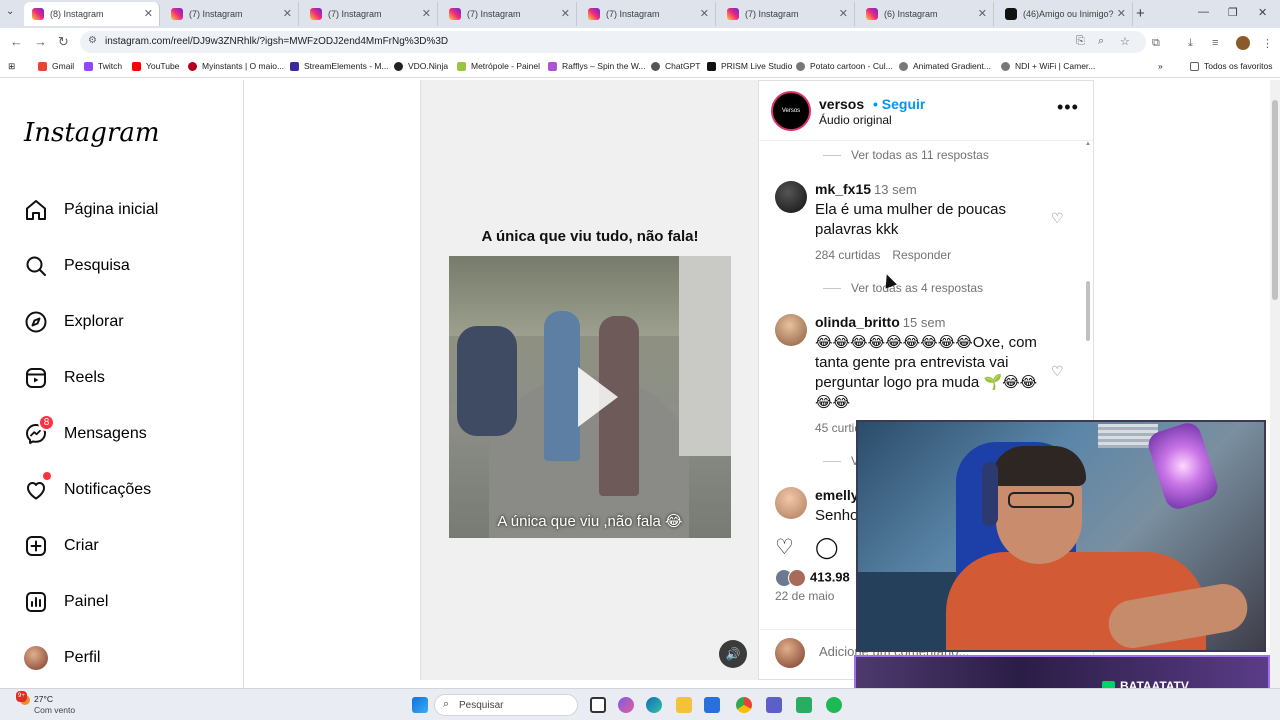 This screenshot has width=1280, height=720. What do you see at coordinates (1125, 41) in the screenshot?
I see `bookmark-star-icon: ☆` at bounding box center [1125, 41].